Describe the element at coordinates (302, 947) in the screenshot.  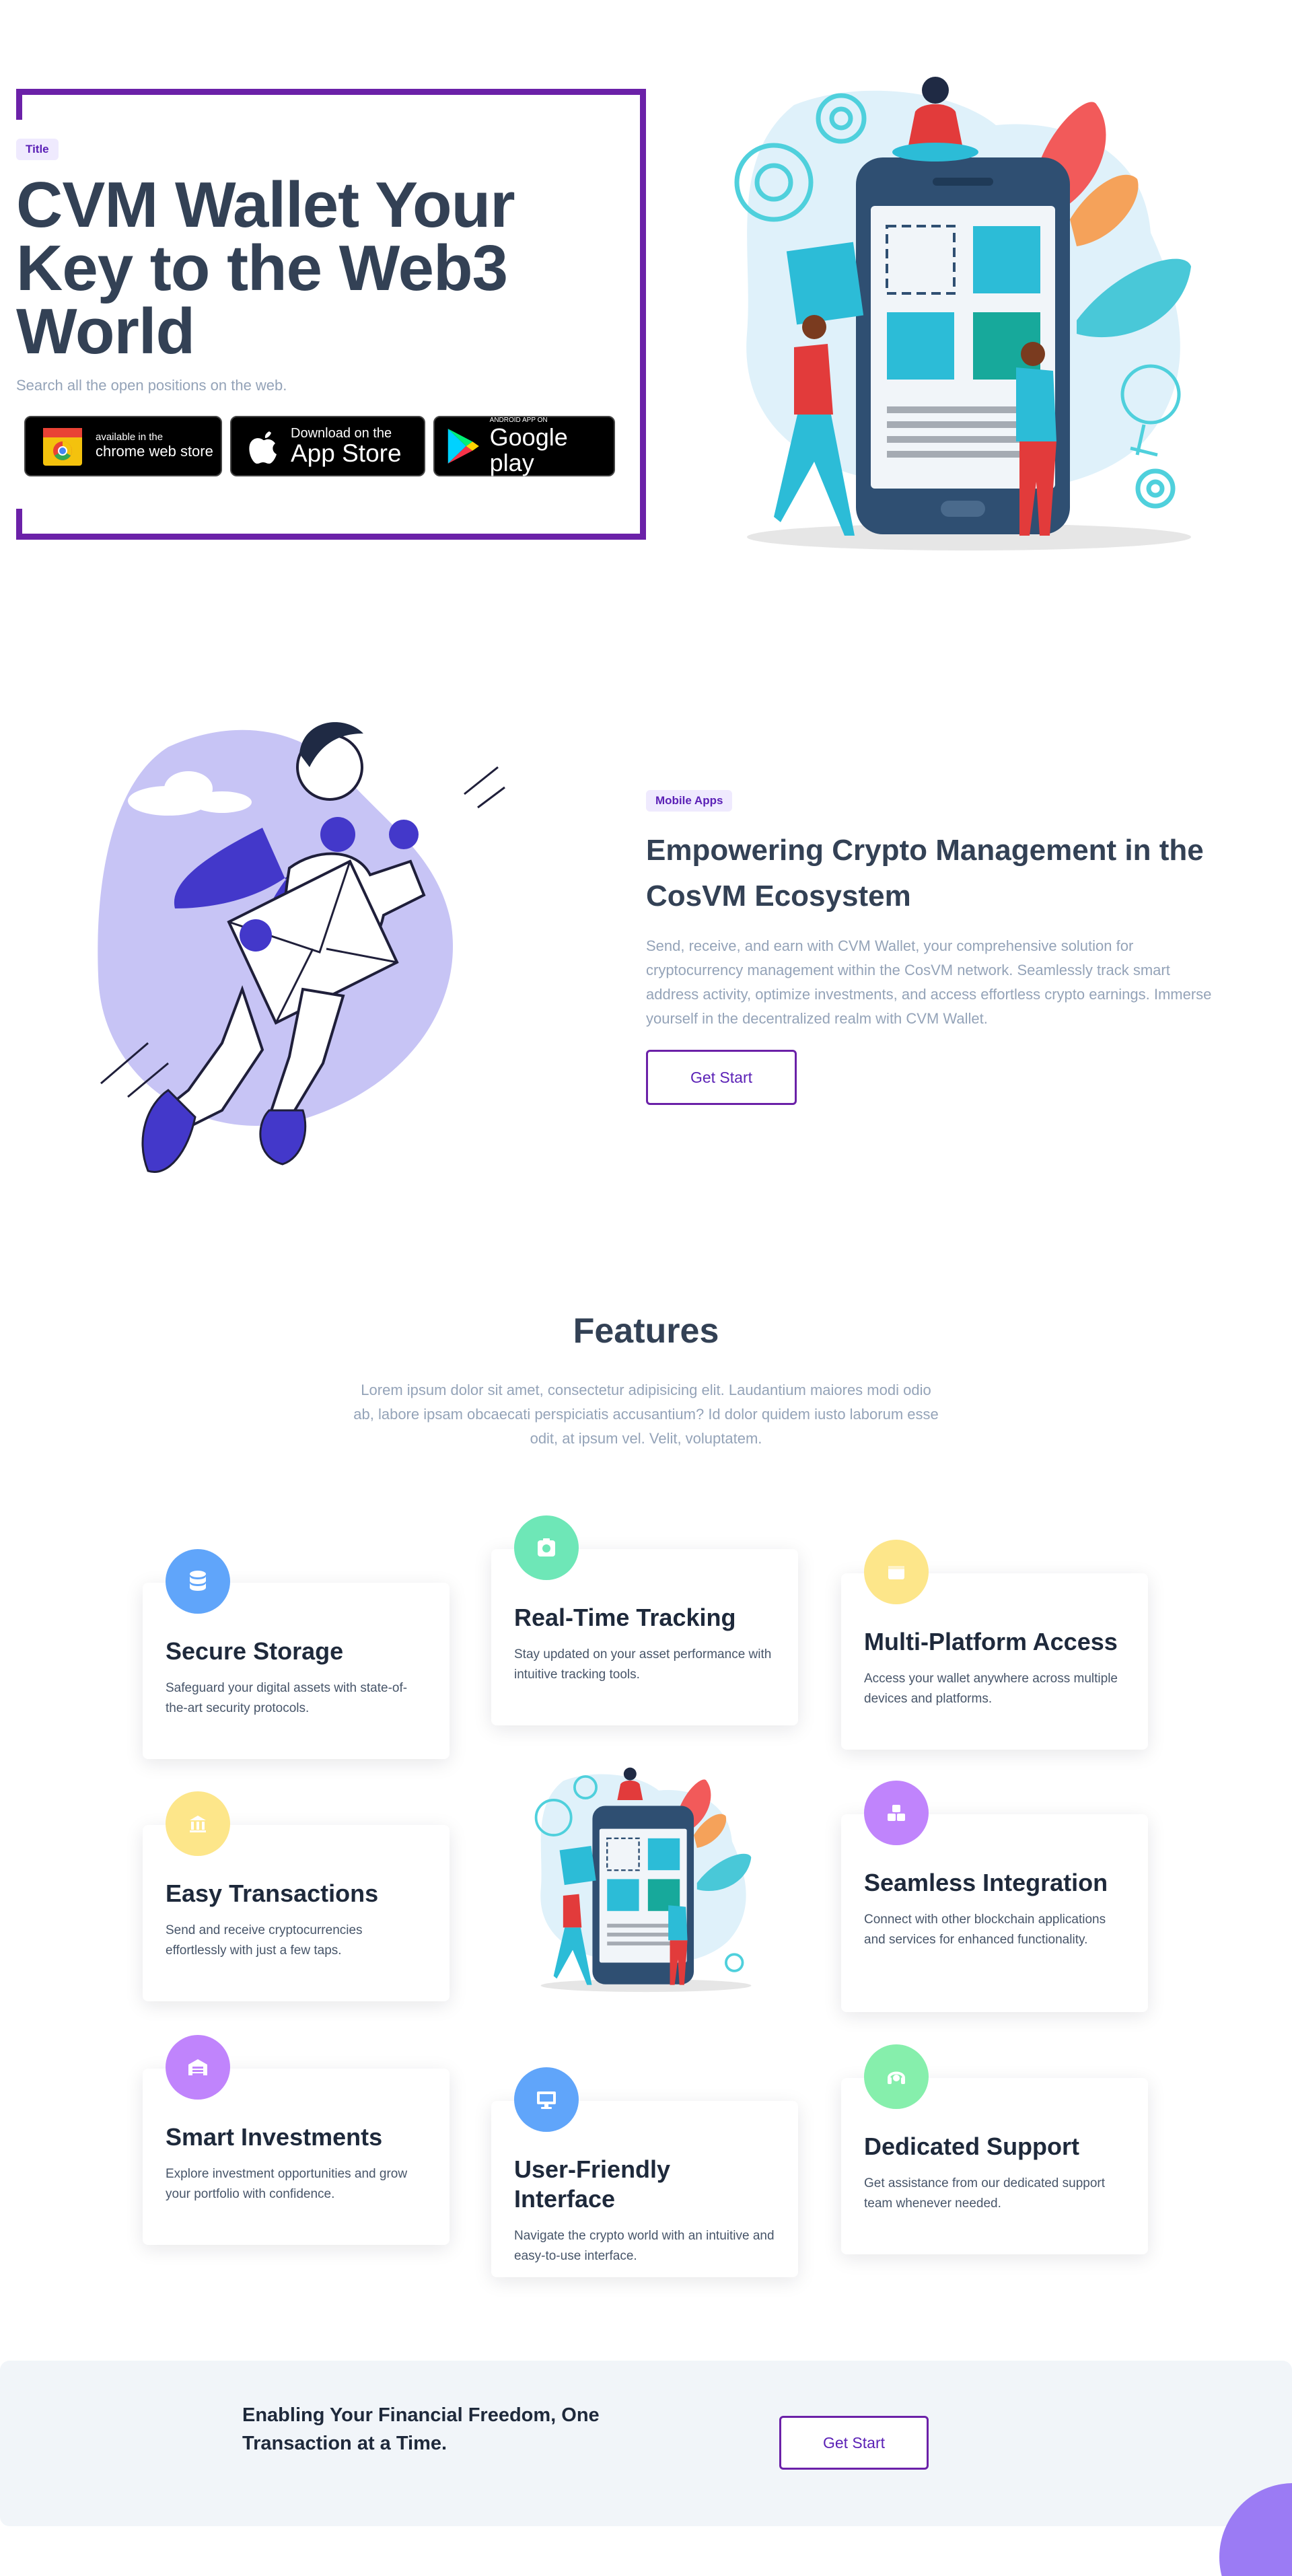
I see `superhero-mail-illustration` at that location.